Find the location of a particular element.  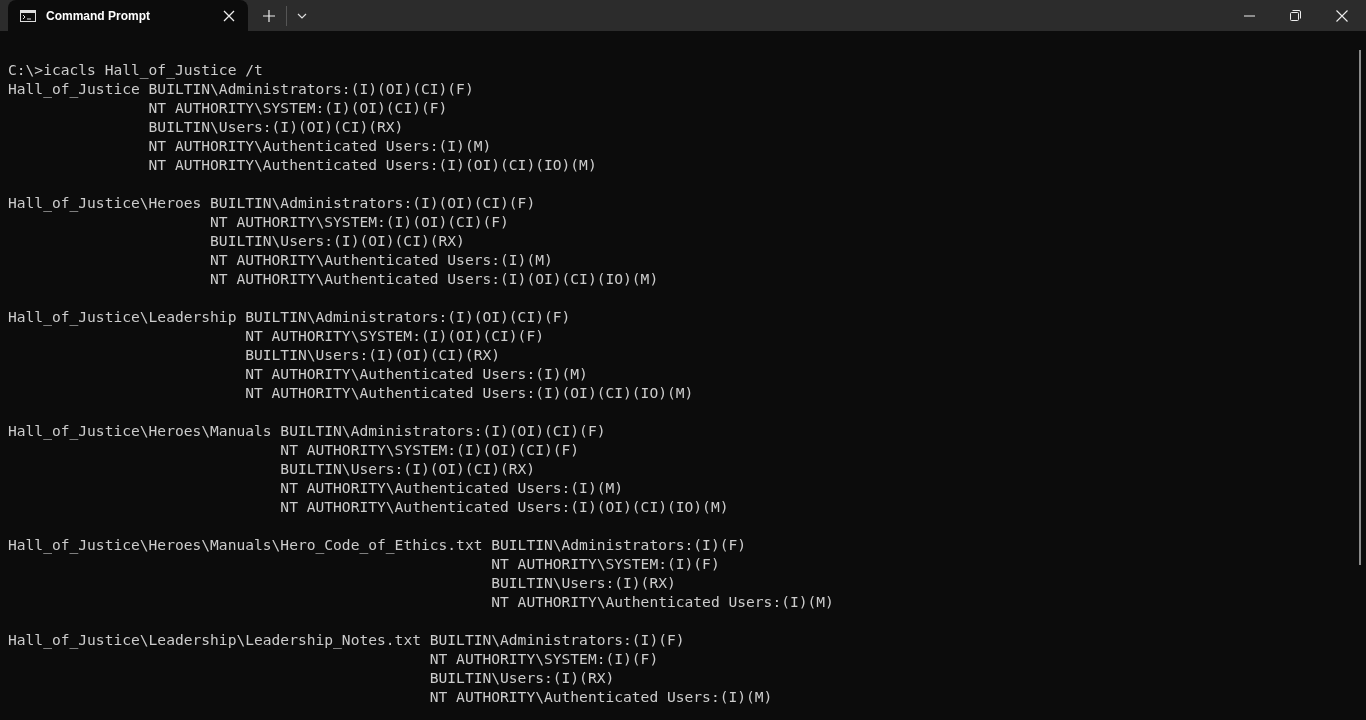

plus-icon is located at coordinates (269, 15).